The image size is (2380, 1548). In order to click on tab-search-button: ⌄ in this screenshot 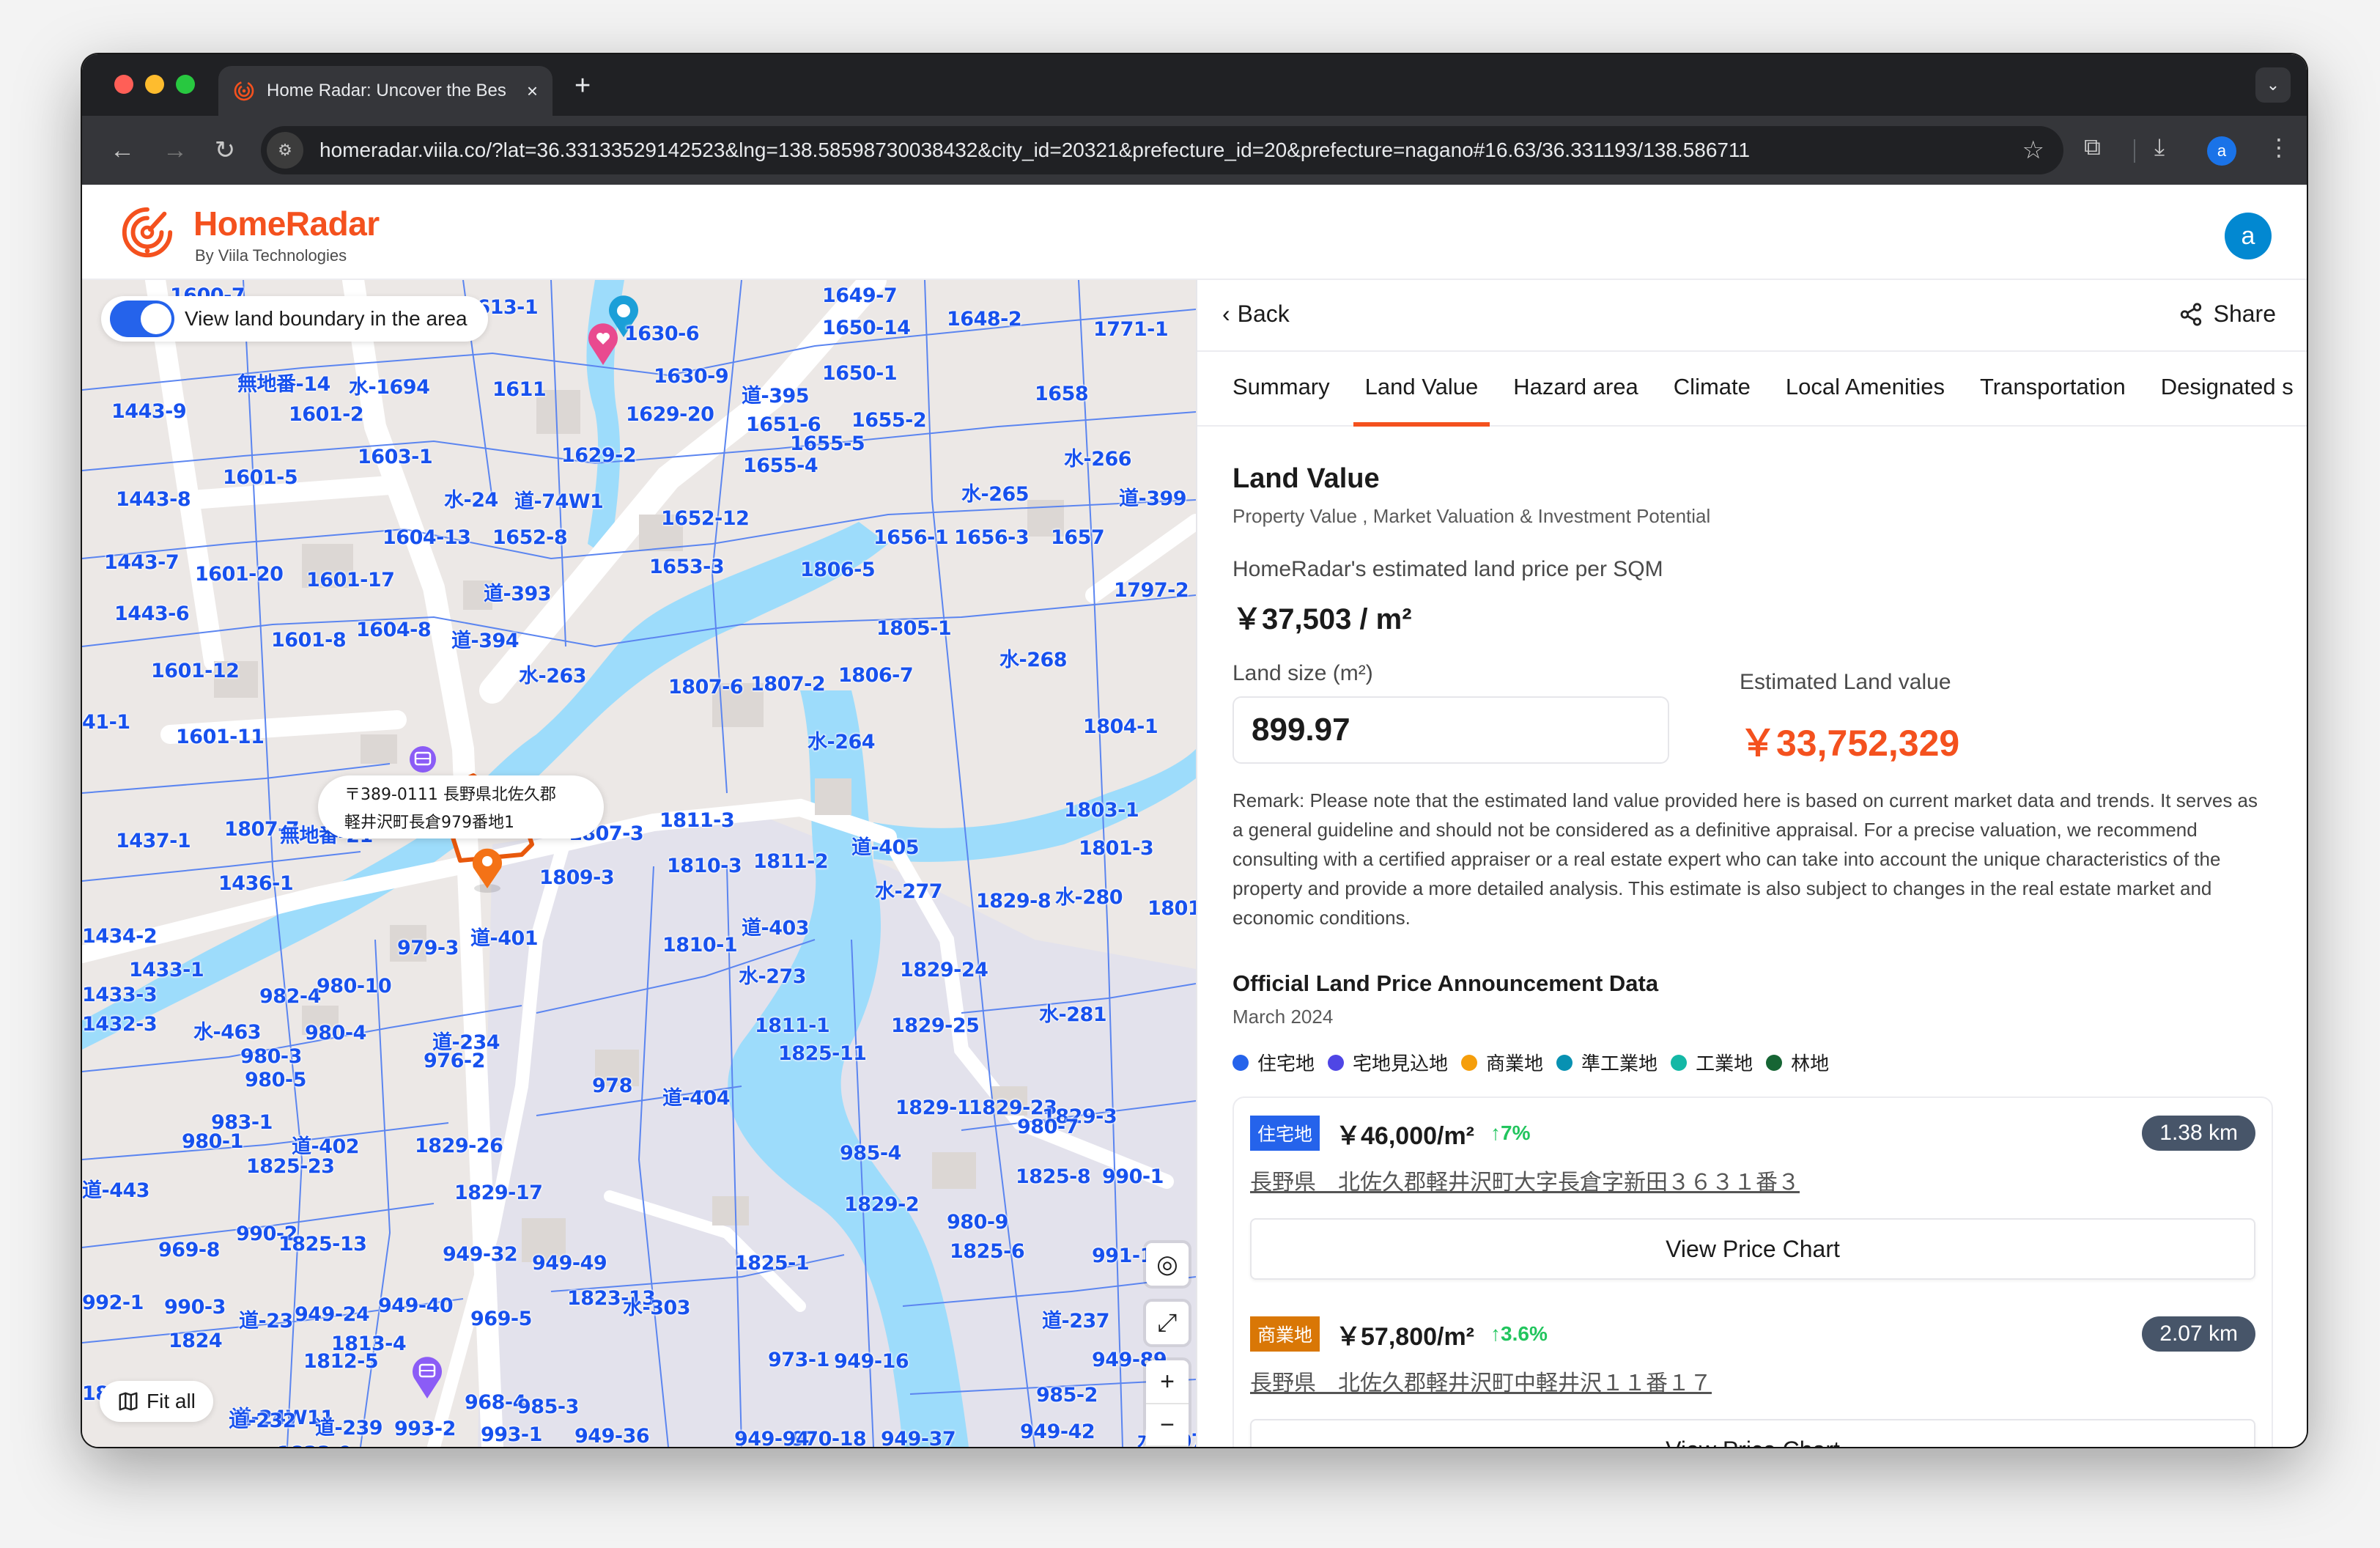, I will do `click(2273, 85)`.